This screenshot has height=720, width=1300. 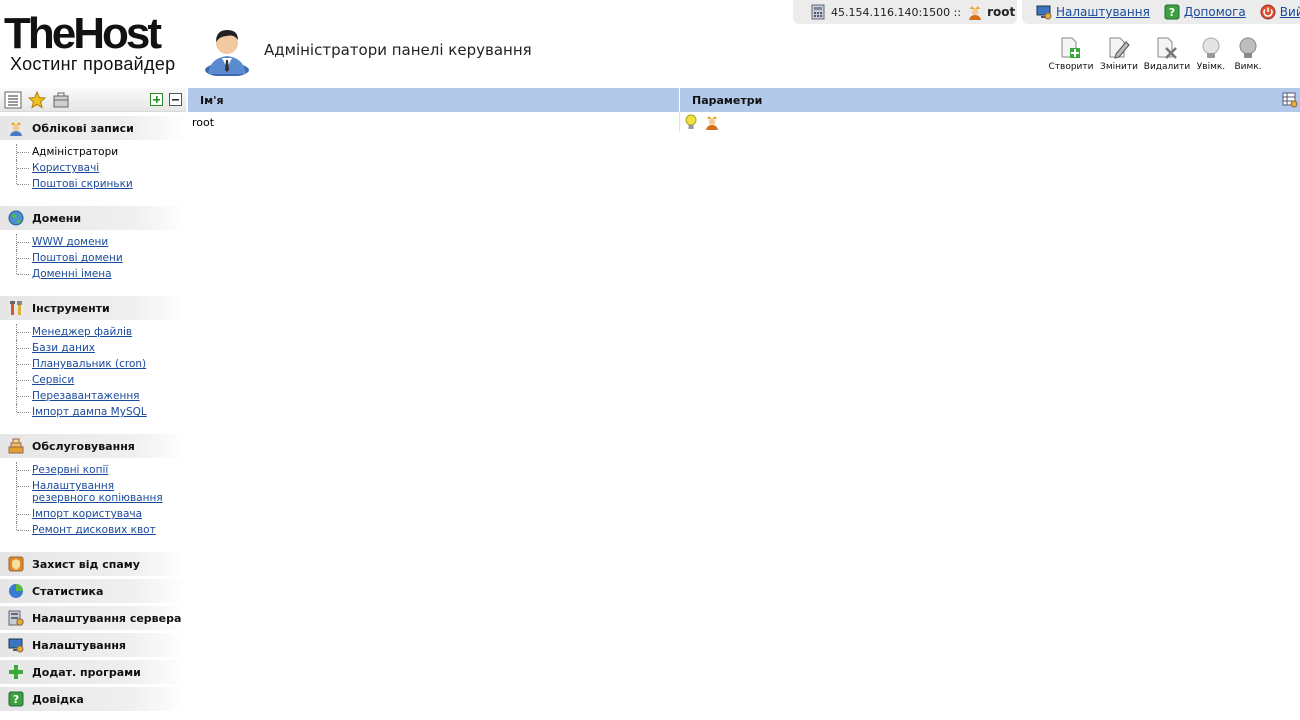 What do you see at coordinates (818, 12) in the screenshot?
I see `server-icon` at bounding box center [818, 12].